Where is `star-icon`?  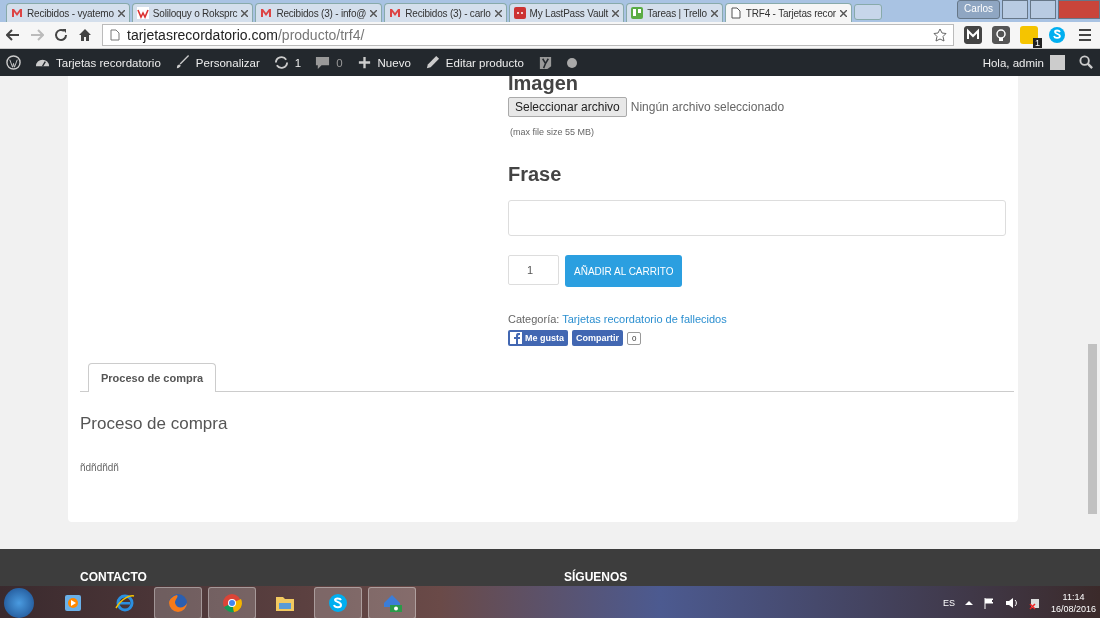 star-icon is located at coordinates (940, 35).